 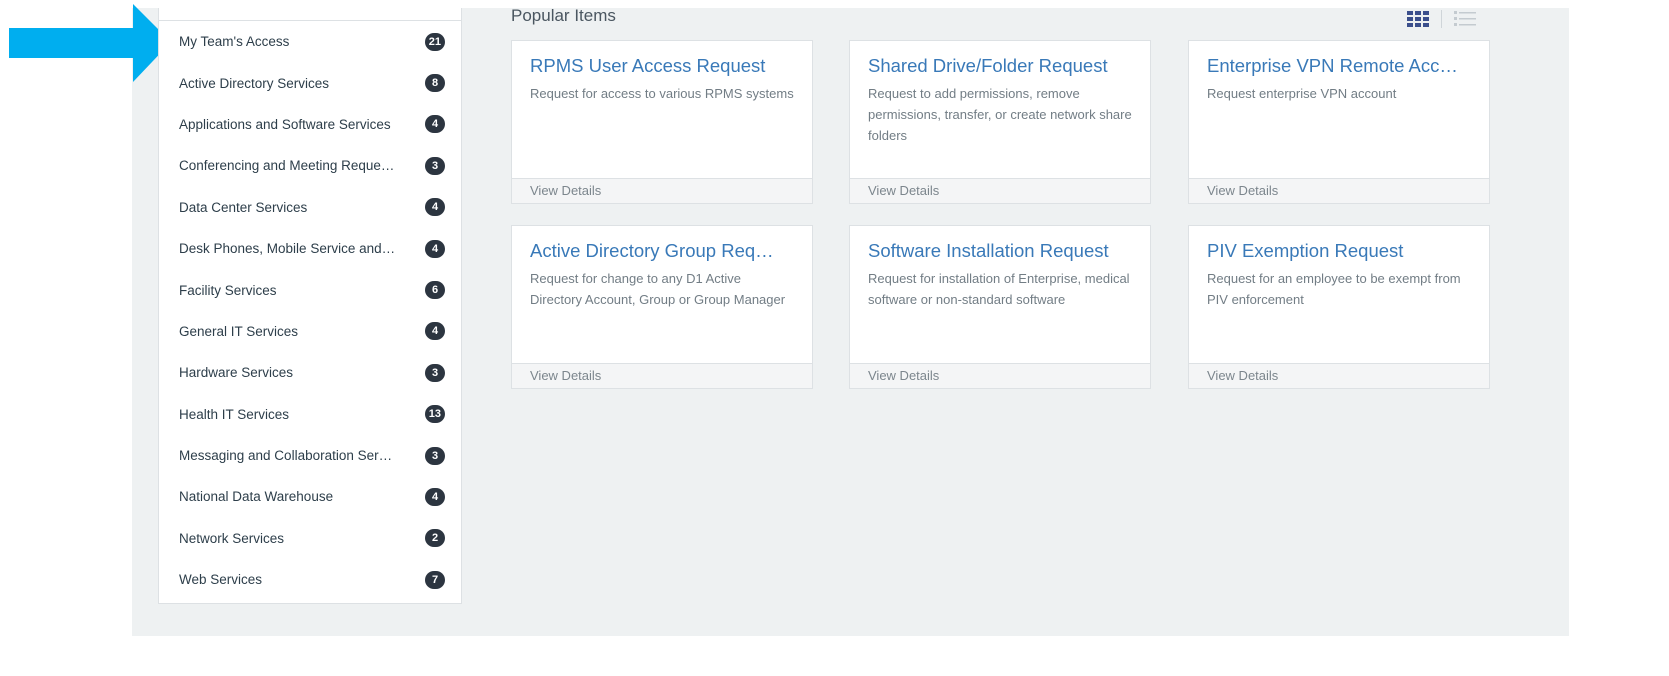 I want to click on category-count-badge: 8, so click(x=435, y=83).